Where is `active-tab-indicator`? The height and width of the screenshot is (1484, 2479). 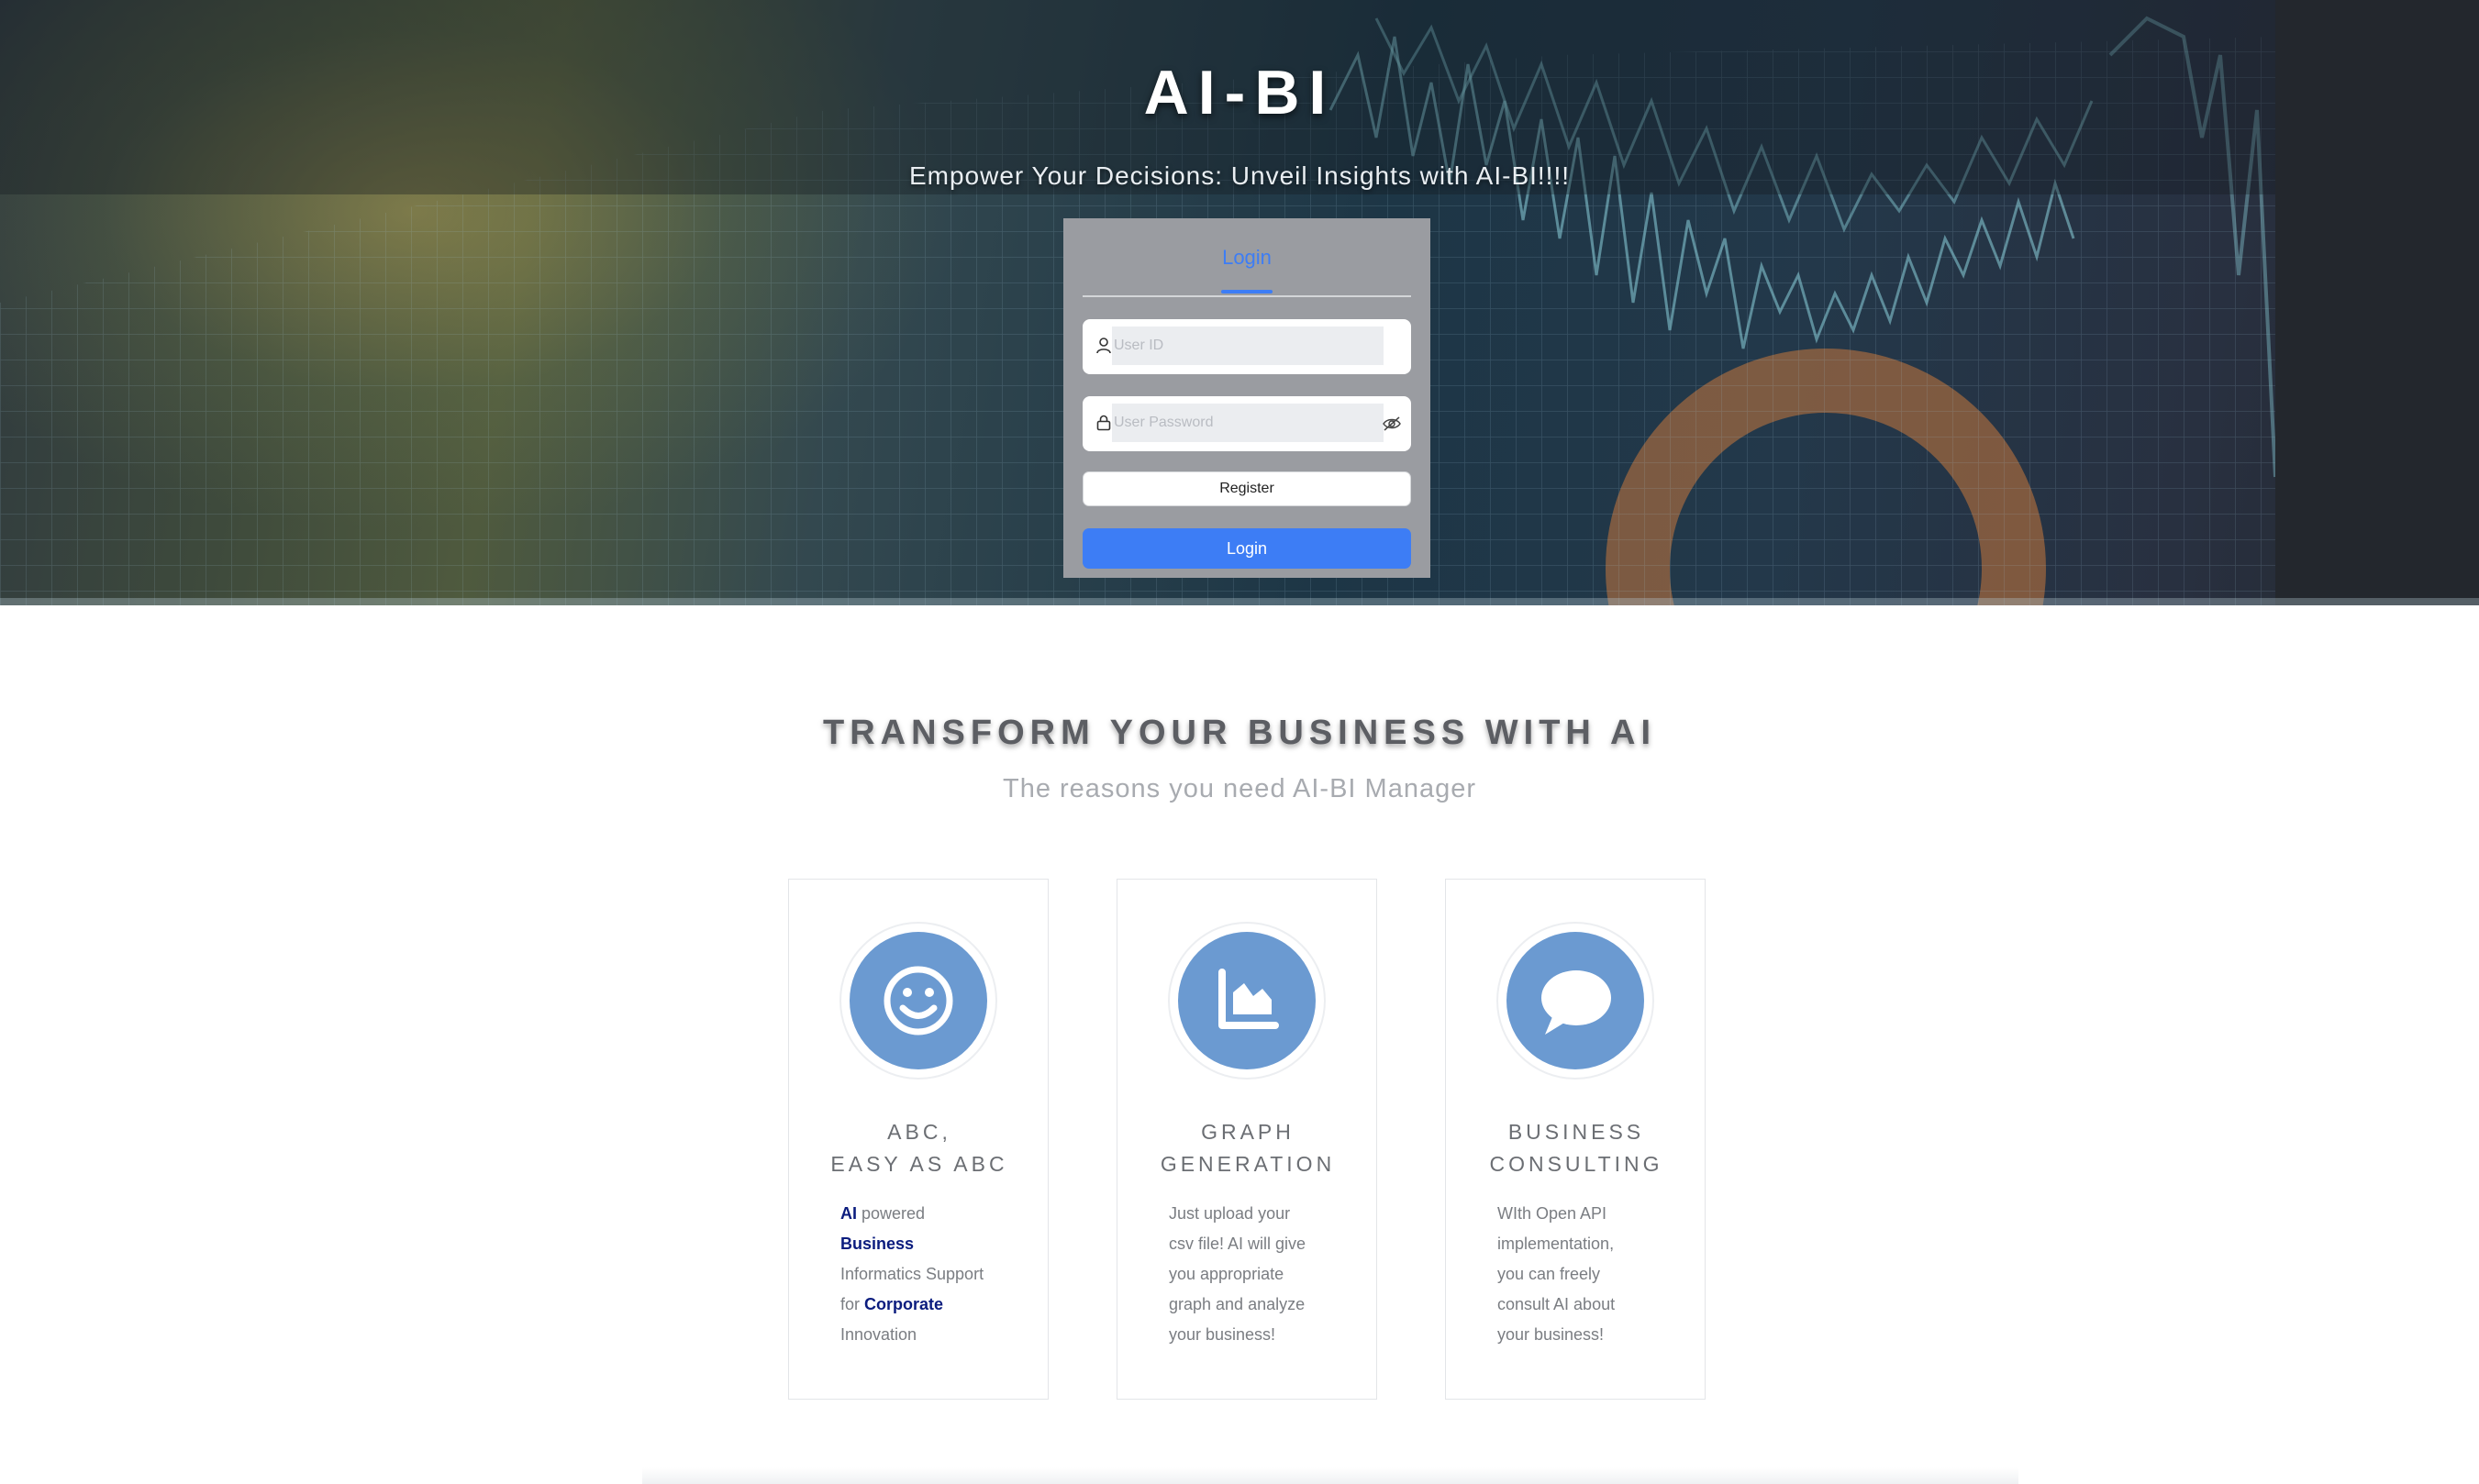
active-tab-indicator is located at coordinates (1247, 291).